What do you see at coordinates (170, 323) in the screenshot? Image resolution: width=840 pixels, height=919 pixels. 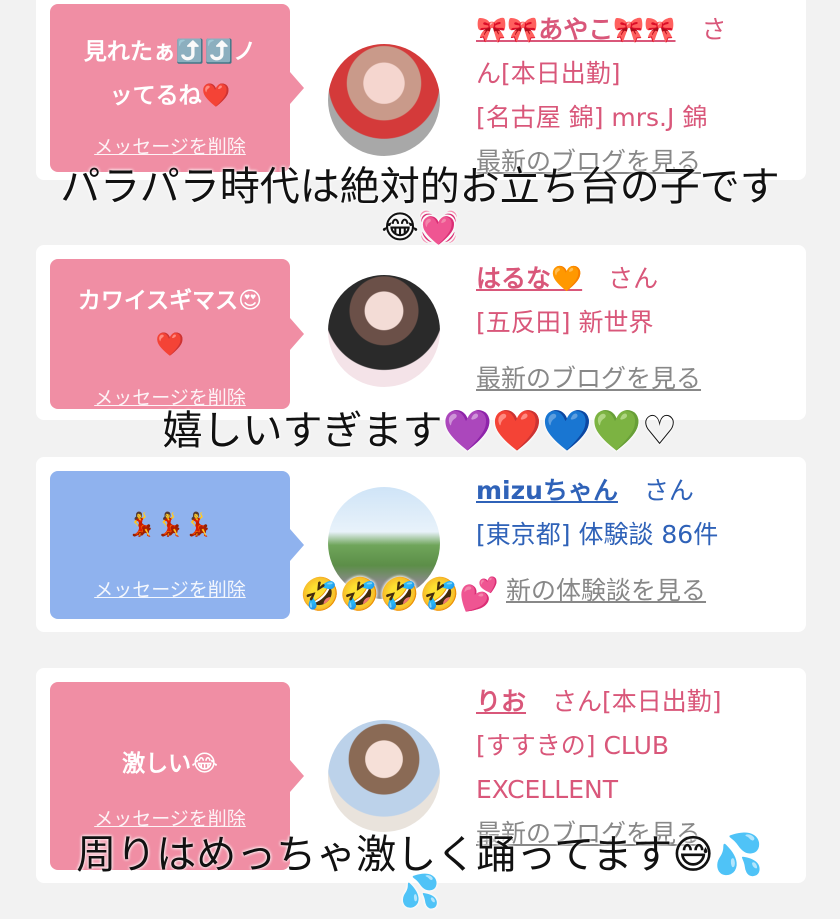 I see `message-text: カワイスギマス😍 ❤️` at bounding box center [170, 323].